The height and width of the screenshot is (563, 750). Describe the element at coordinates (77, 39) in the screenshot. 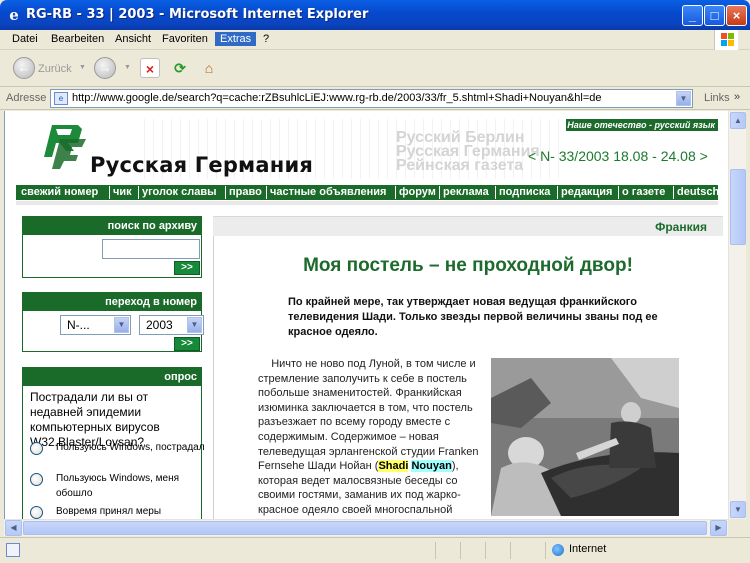

I see `menu-bearbeiten: Bearbeiten` at that location.